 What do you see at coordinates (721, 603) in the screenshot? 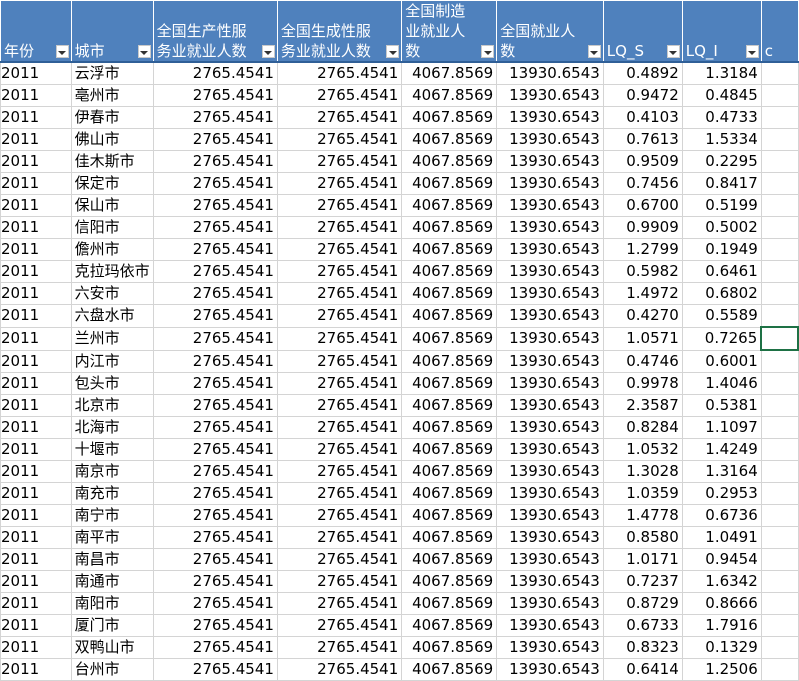
I see `cell-lq-i: 0.8666` at bounding box center [721, 603].